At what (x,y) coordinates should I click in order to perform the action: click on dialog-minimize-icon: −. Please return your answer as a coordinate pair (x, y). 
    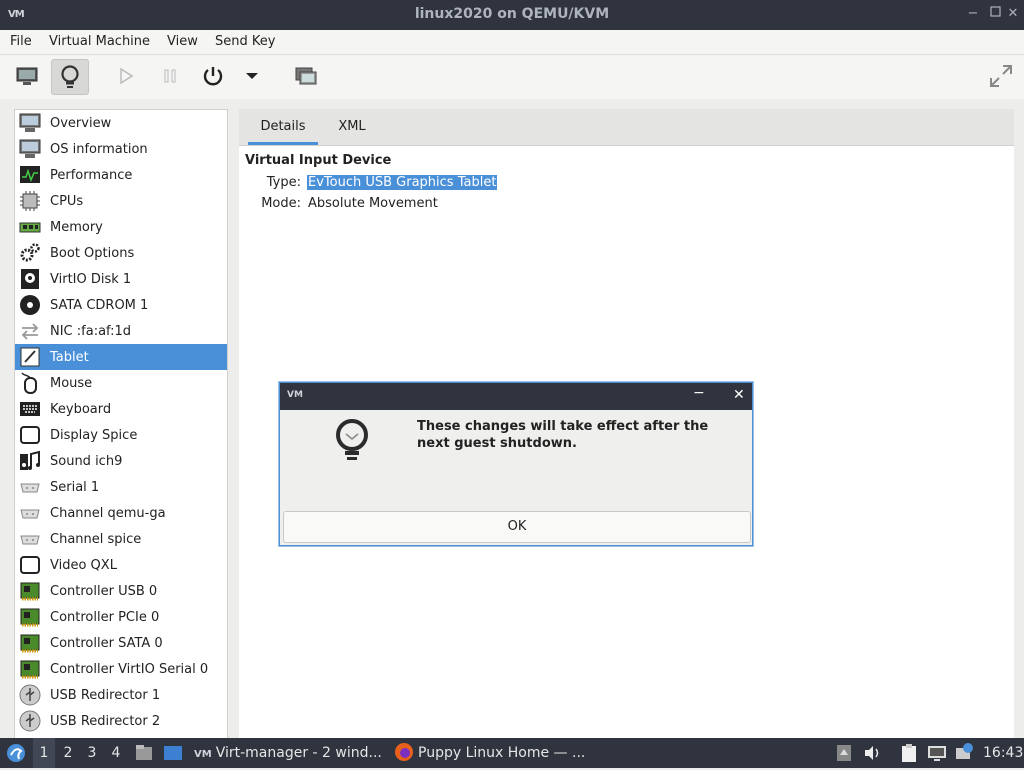
    Looking at the image, I should click on (699, 393).